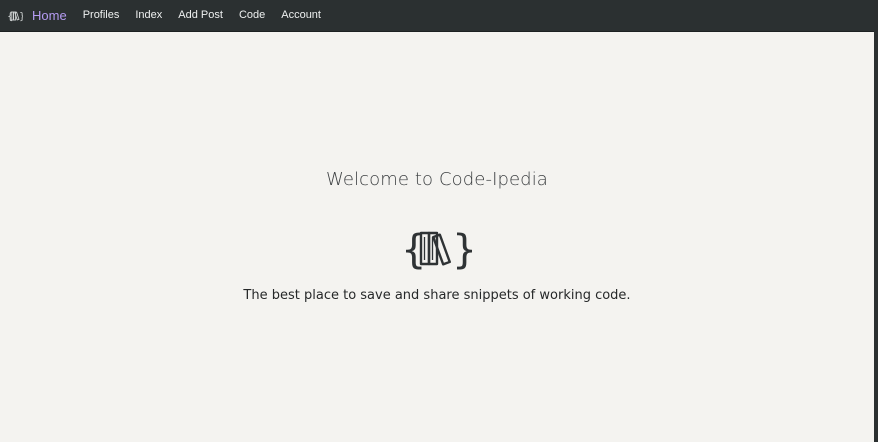 Image resolution: width=878 pixels, height=442 pixels. I want to click on code-books-icon: { }, so click(436, 248).